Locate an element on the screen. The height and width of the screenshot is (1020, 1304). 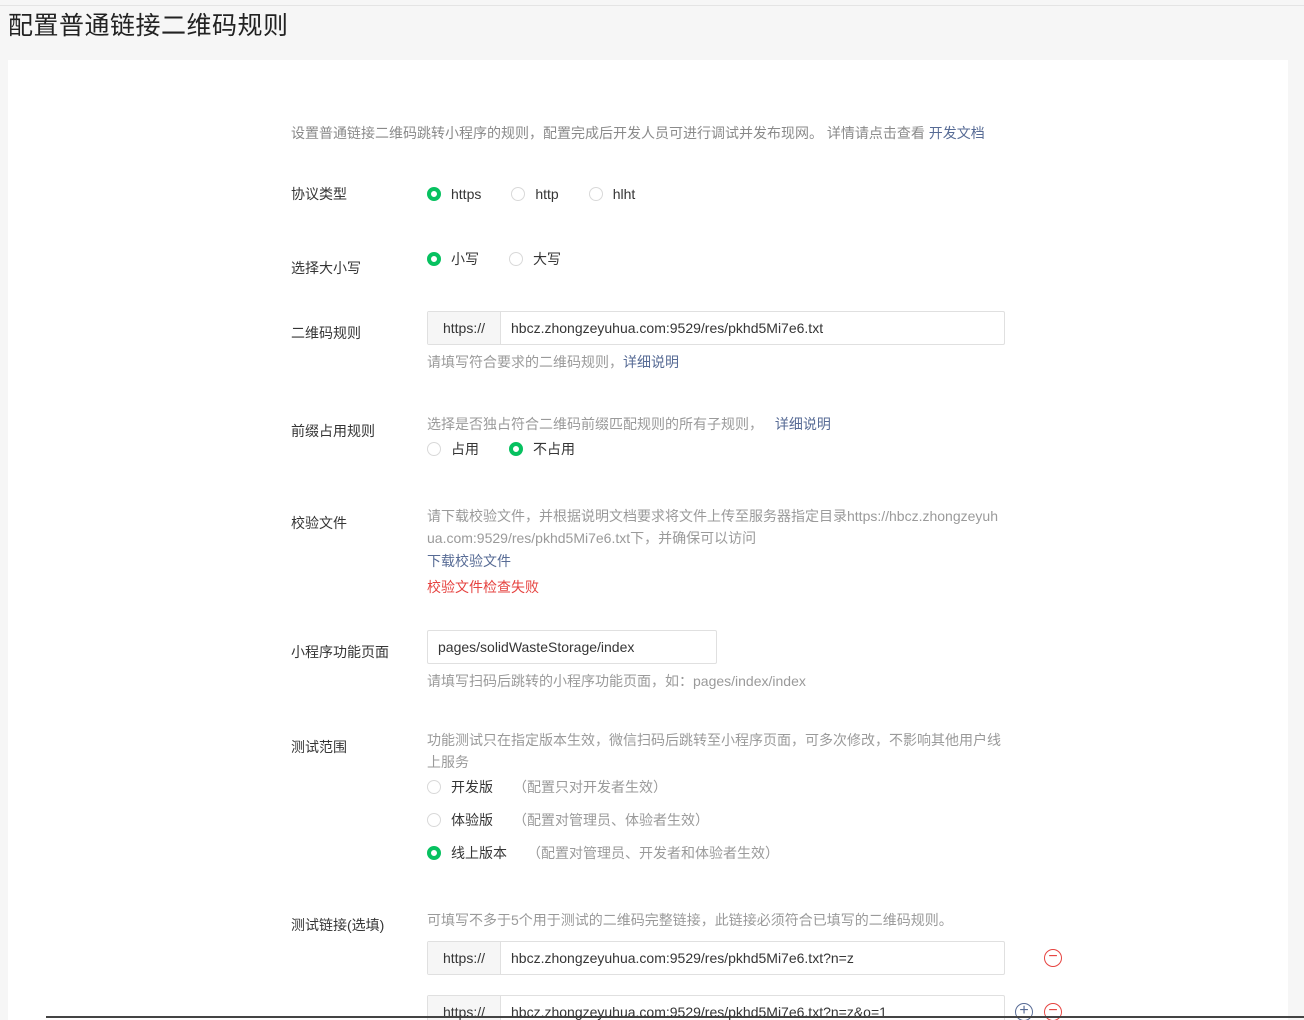
qr-rule-label: 二维码规则 is located at coordinates (326, 333).